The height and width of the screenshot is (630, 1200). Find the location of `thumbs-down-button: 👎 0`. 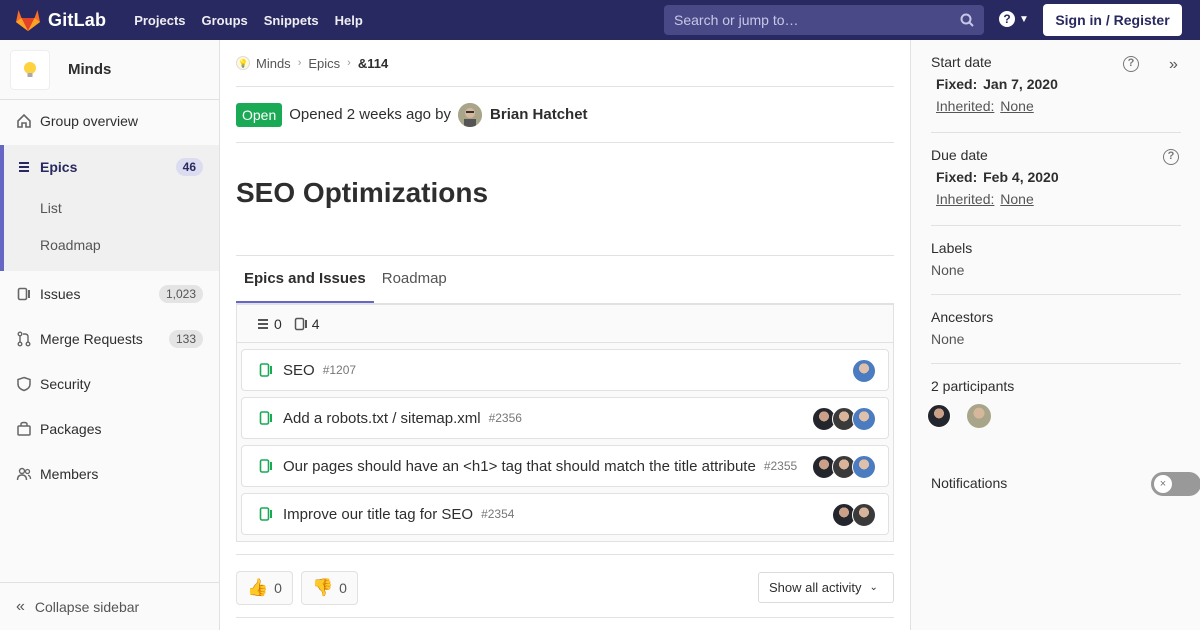

thumbs-down-button: 👎 0 is located at coordinates (329, 588).